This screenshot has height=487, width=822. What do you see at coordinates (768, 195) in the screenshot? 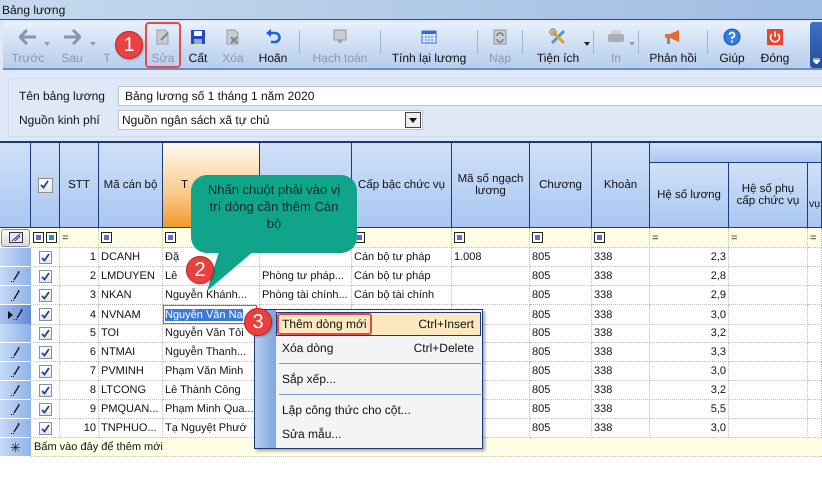
I see `column-header: Hệ số phụ cấp chức vụ` at bounding box center [768, 195].